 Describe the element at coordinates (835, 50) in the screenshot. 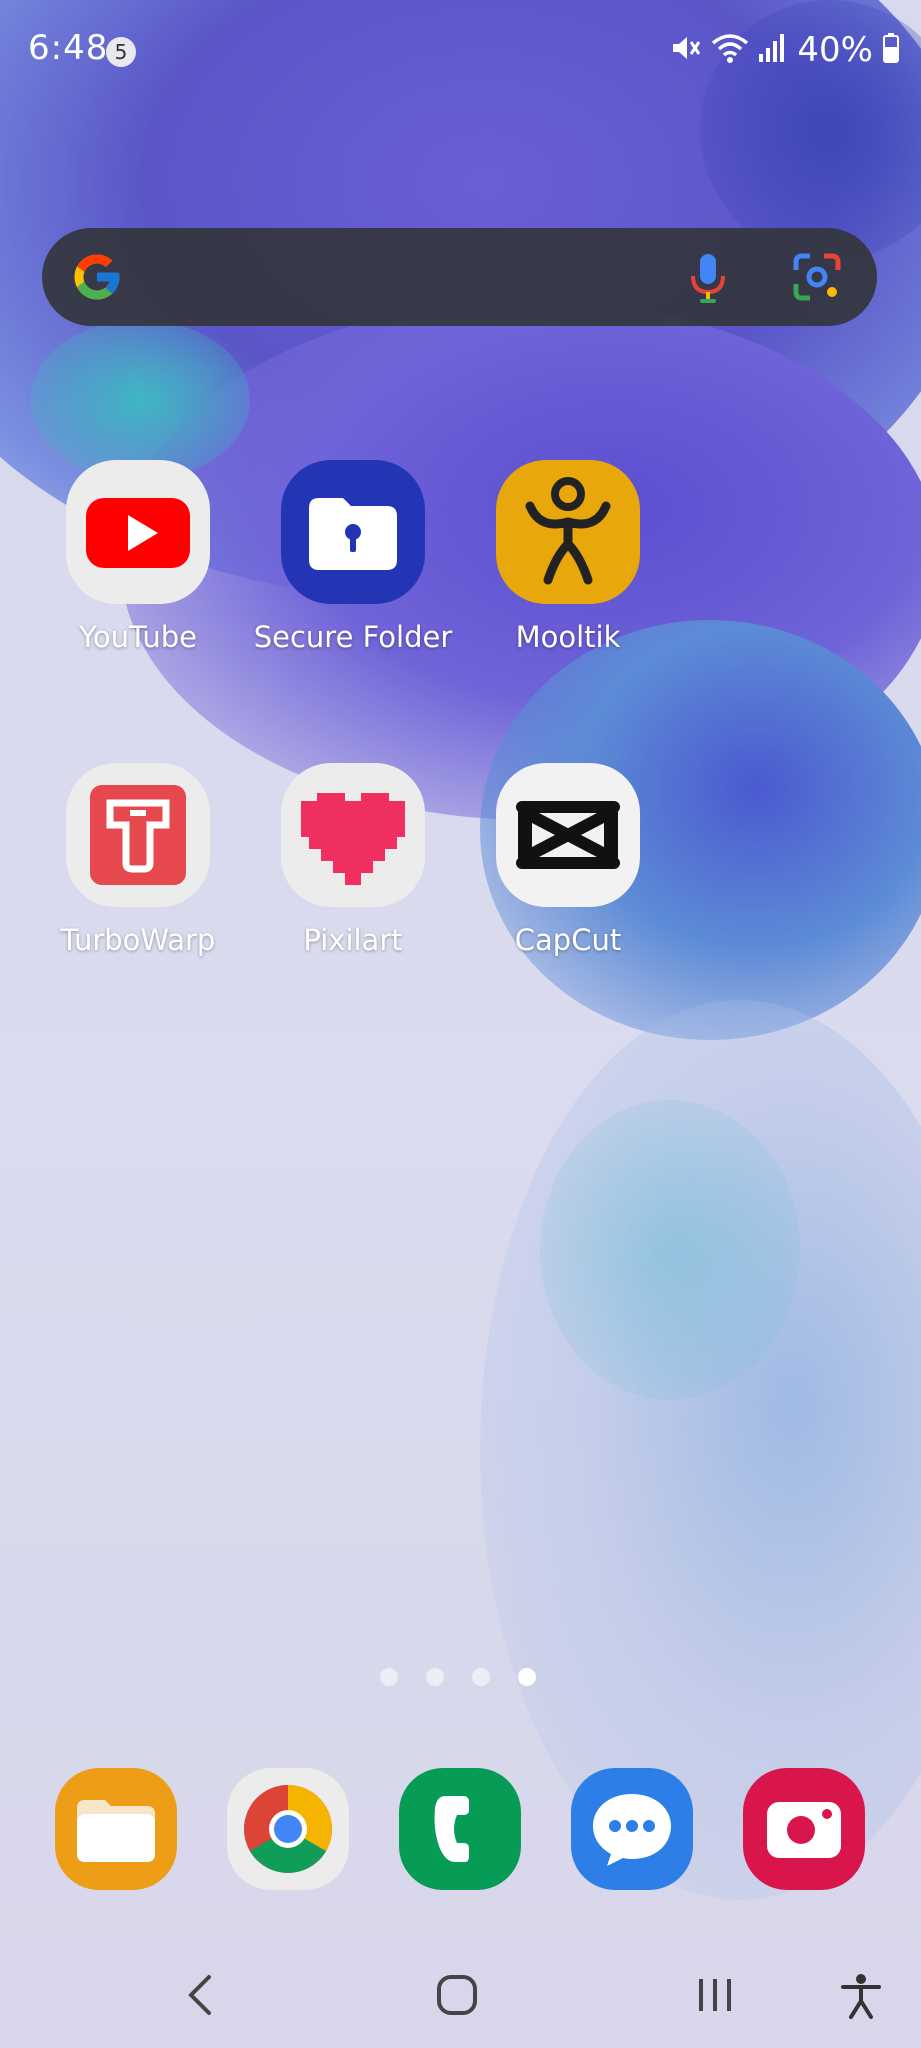

I see `battery-percent: 40%` at that location.